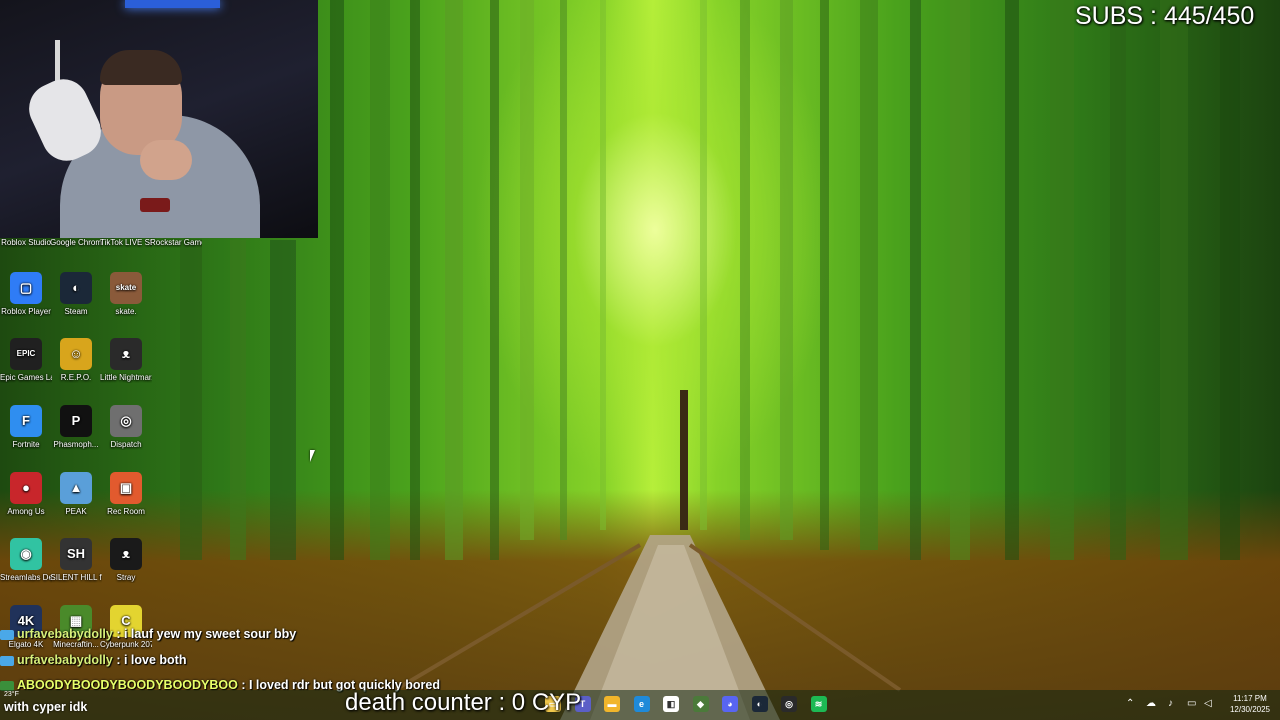 Image resolution: width=1280 pixels, height=720 pixels. I want to click on weather-widget: 23°F, so click(11, 694).